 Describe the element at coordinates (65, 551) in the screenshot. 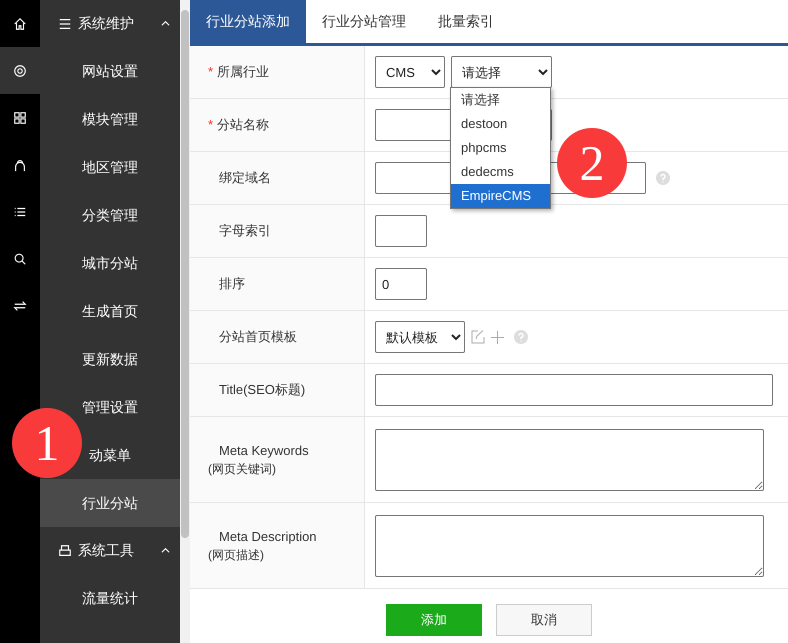

I see `printer-icon` at that location.